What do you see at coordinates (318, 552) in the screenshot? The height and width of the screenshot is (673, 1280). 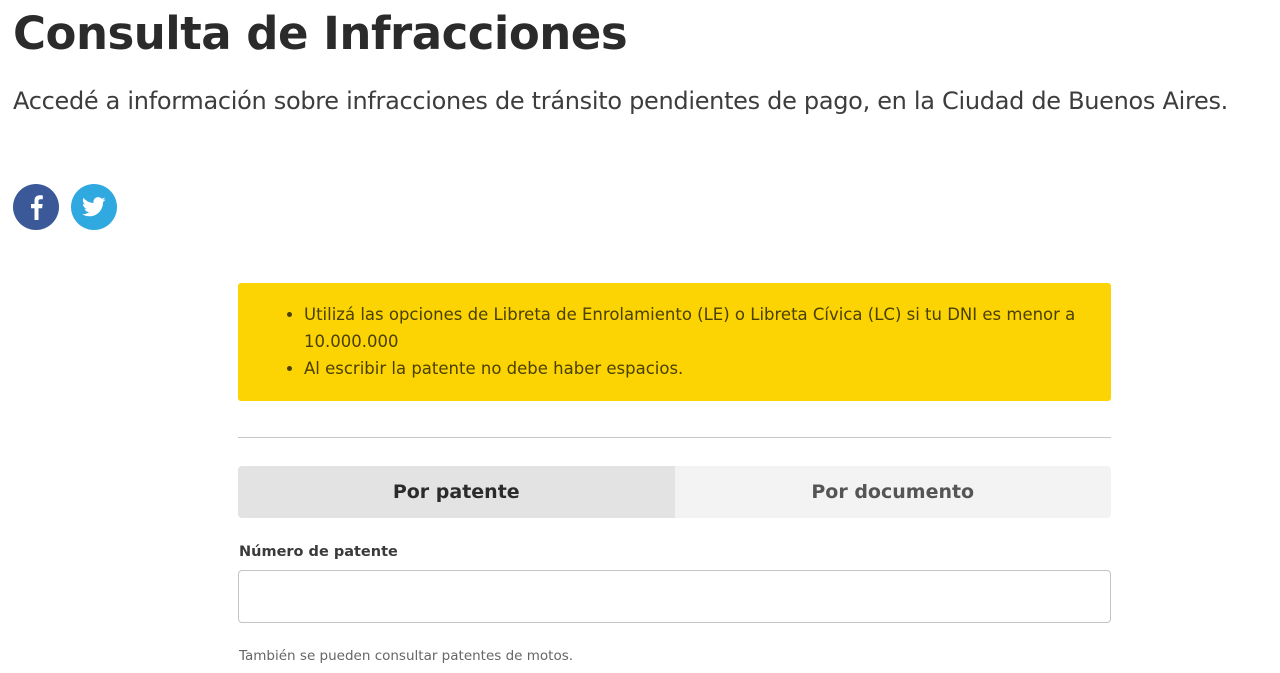 I see `patente-field-label: Número de patente` at bounding box center [318, 552].